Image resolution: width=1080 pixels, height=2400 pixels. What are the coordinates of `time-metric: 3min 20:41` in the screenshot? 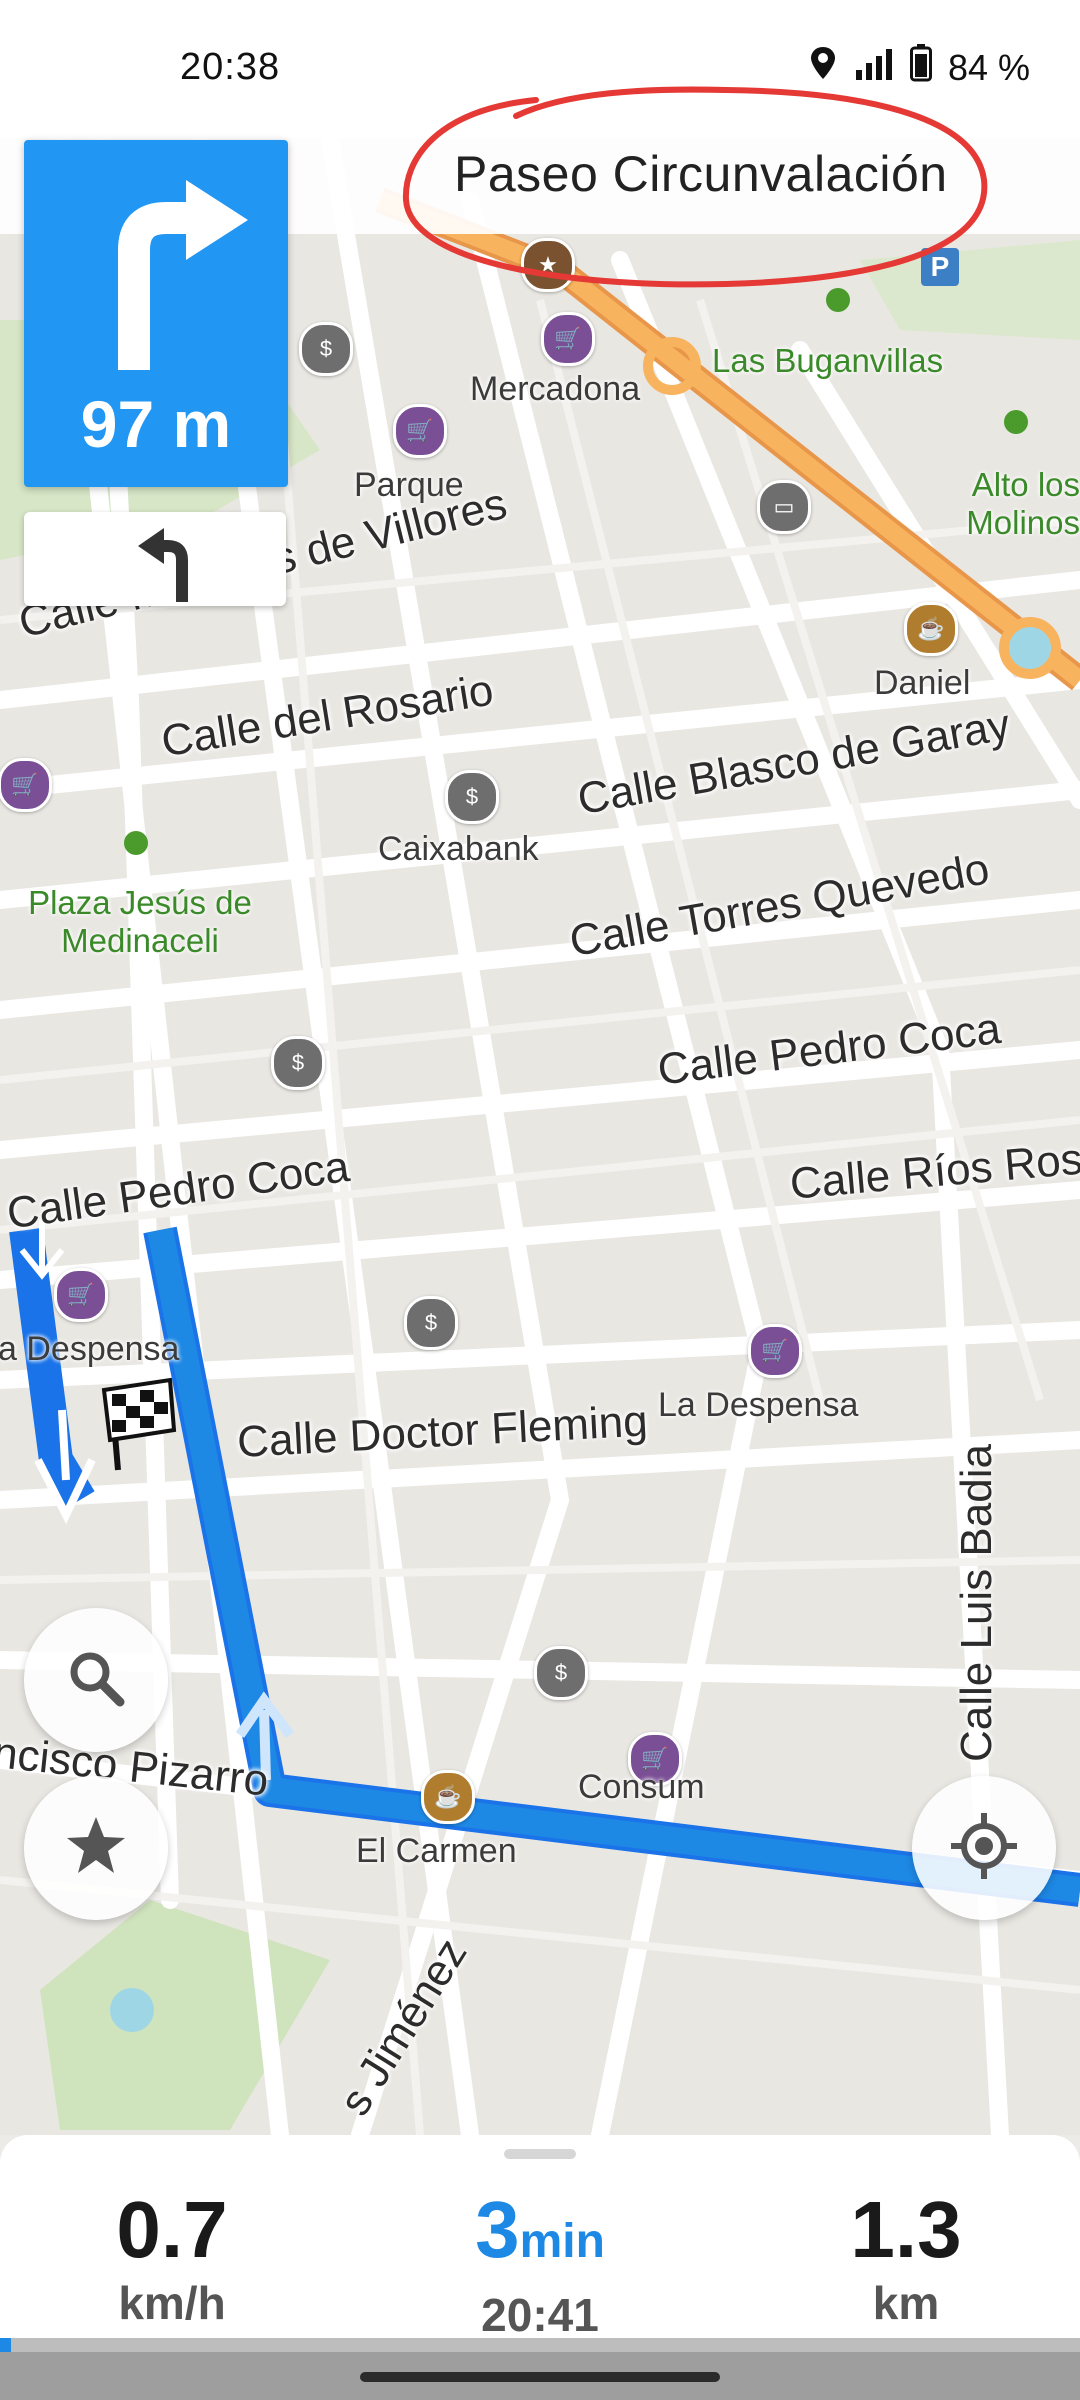 It's located at (540, 2264).